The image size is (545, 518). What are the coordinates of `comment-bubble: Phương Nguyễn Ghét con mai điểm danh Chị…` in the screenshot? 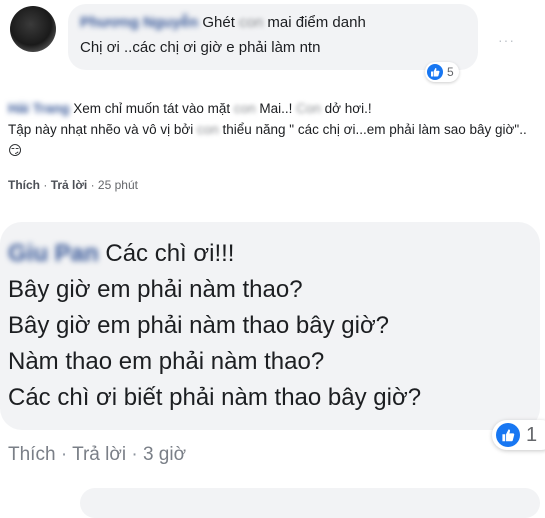 It's located at (273, 37).